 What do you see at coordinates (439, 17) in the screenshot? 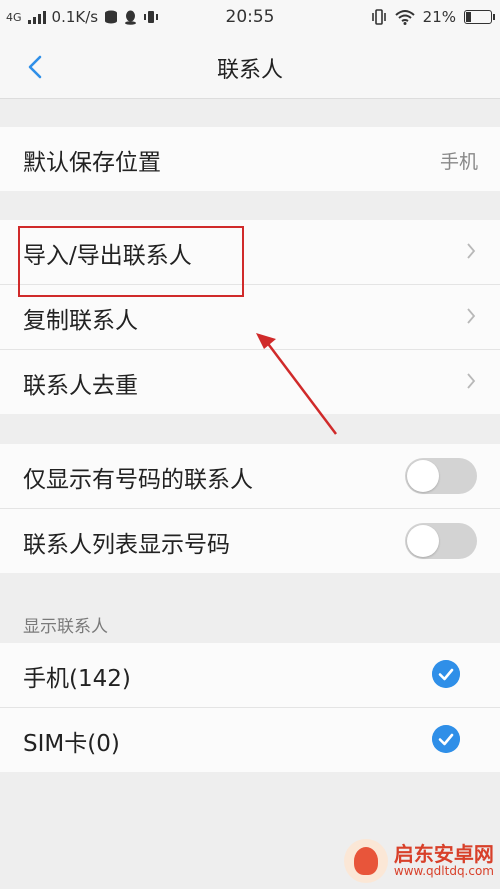
I see `battery-percent: 21%` at bounding box center [439, 17].